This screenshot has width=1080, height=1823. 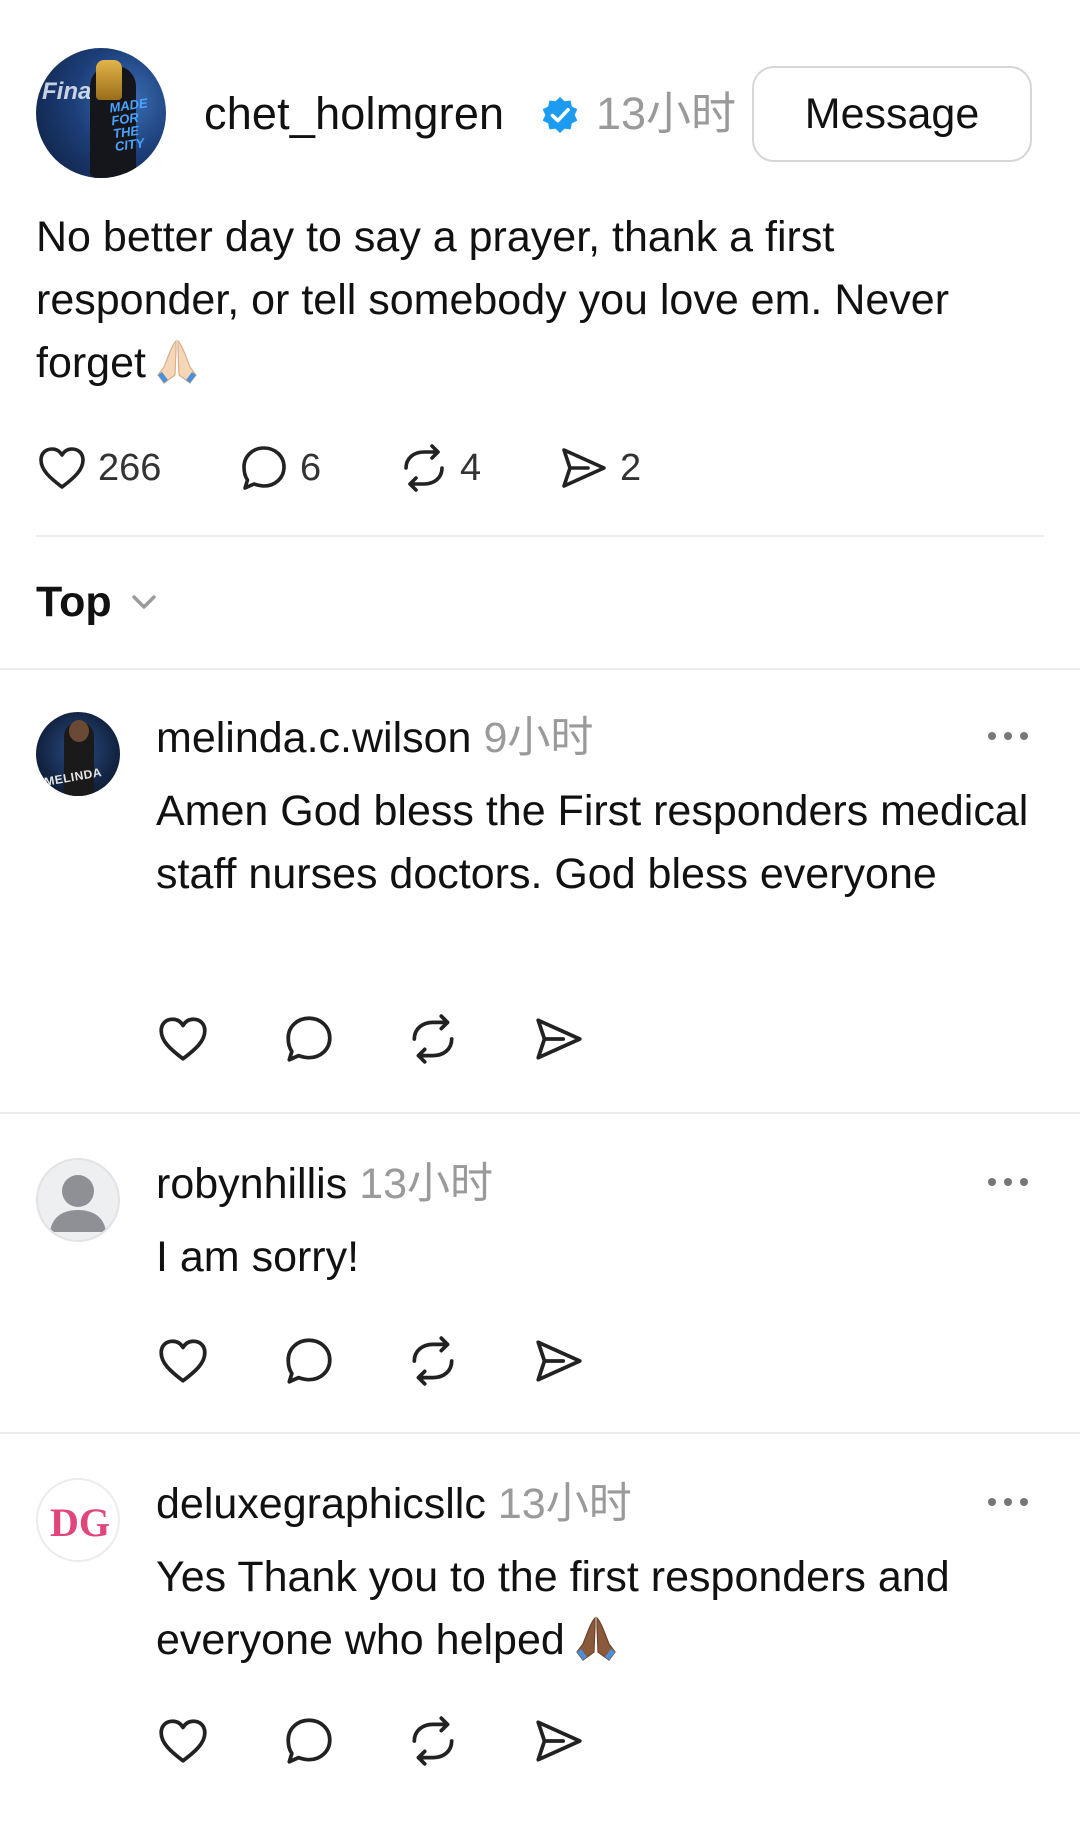 I want to click on sort-dropdown: Top, so click(x=99, y=602).